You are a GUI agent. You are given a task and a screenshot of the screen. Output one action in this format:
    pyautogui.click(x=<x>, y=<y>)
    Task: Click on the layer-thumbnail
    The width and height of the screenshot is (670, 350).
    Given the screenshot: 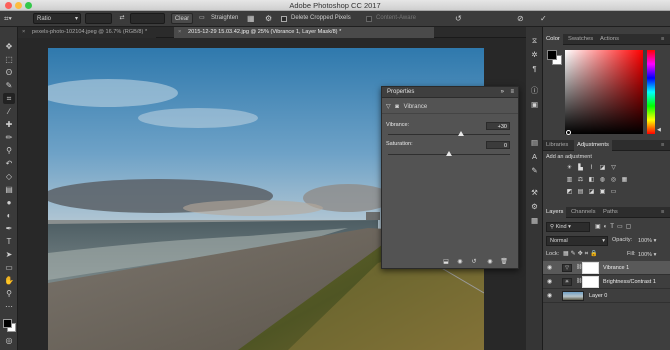 What is the action you would take?
    pyautogui.click(x=573, y=296)
    